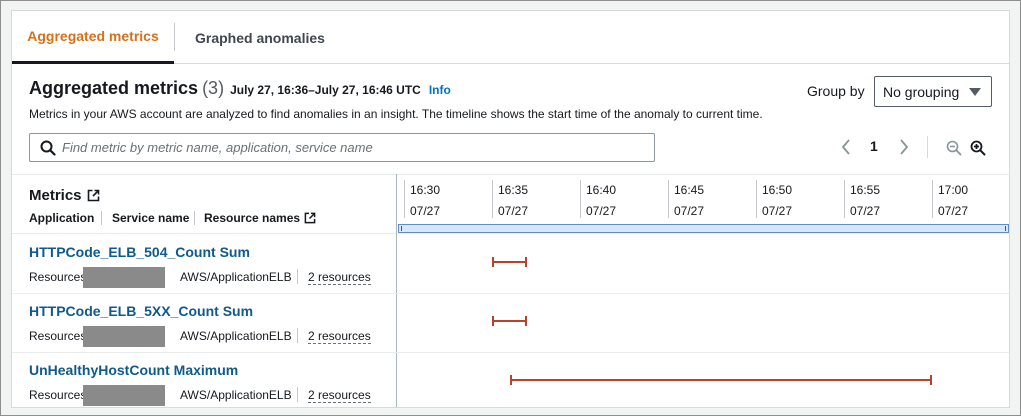 This screenshot has width=1021, height=416. What do you see at coordinates (174, 37) in the screenshot?
I see `tab-divider` at bounding box center [174, 37].